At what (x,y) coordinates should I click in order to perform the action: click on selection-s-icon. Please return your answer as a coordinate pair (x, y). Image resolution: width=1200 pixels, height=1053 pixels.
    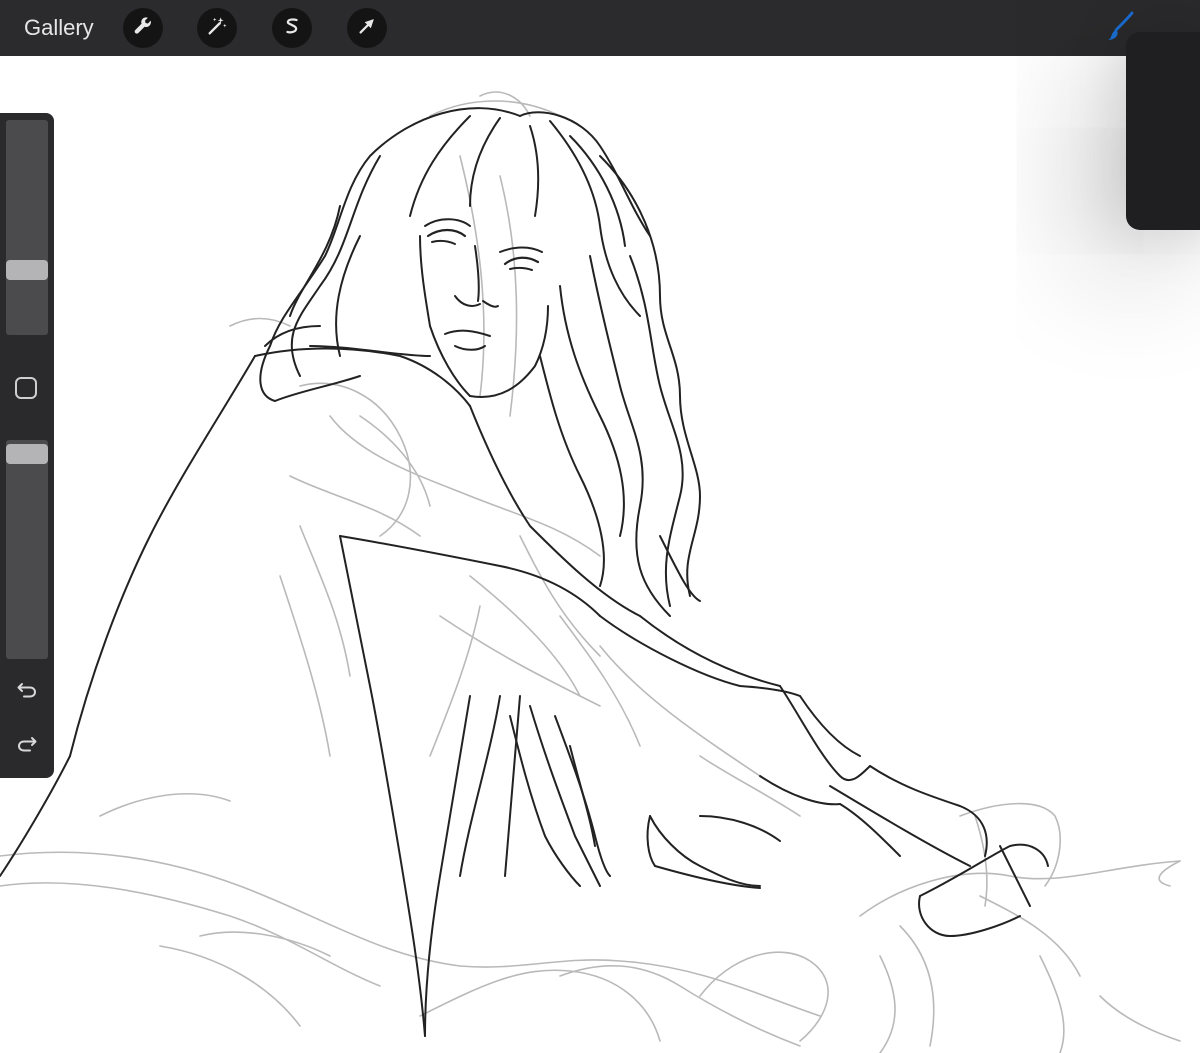
    Looking at the image, I should click on (292, 28).